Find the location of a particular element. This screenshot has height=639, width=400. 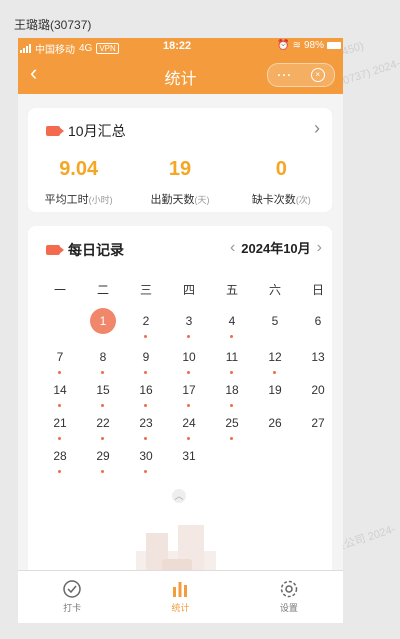

alarm-icon: ⏰ is located at coordinates (283, 45).